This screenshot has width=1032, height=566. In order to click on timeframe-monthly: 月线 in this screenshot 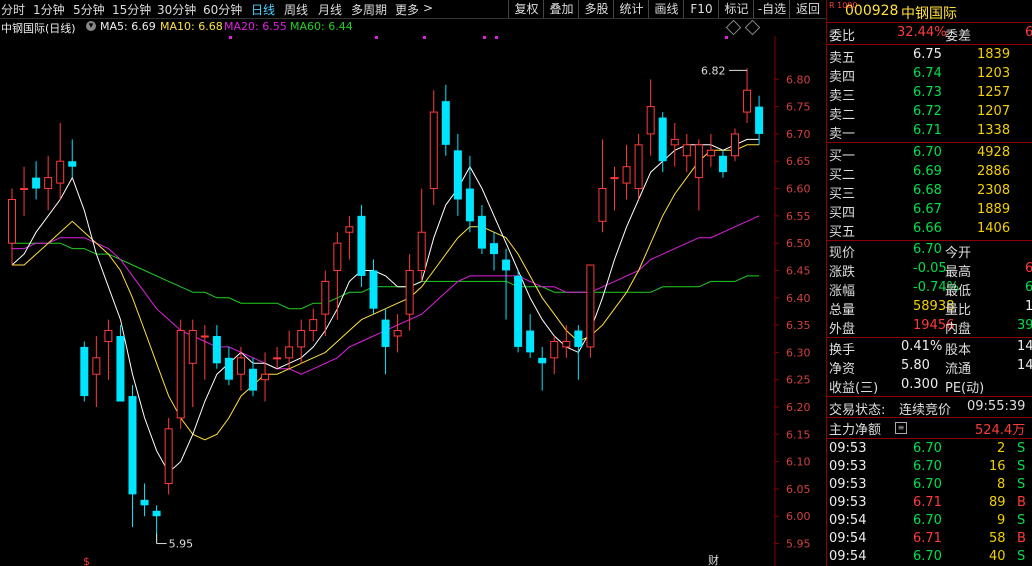, I will do `click(330, 9)`.